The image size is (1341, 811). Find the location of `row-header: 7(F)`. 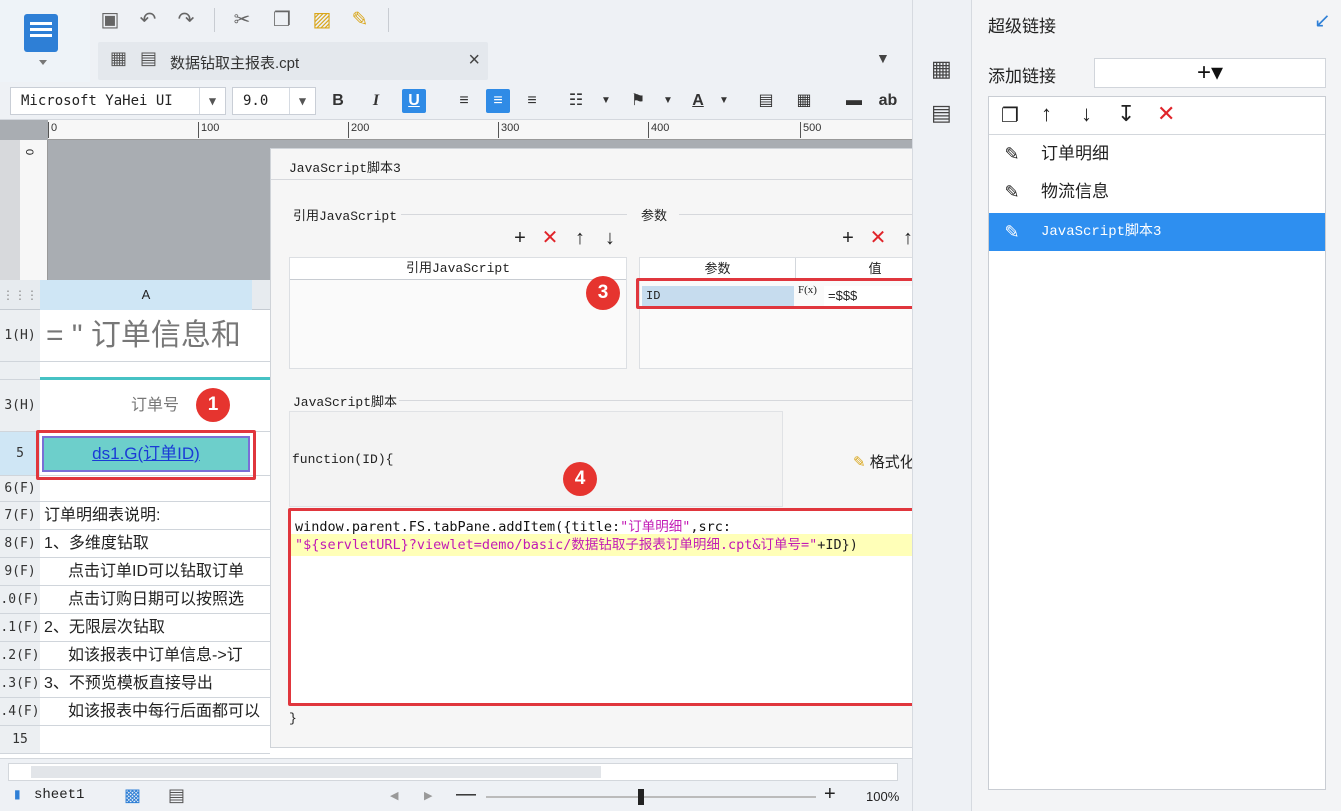

row-header: 7(F) is located at coordinates (20, 516).